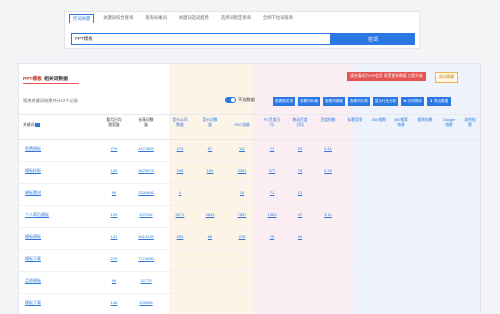 The height and width of the screenshot is (314, 500). I want to click on row-value: 107264, so click(146, 214).